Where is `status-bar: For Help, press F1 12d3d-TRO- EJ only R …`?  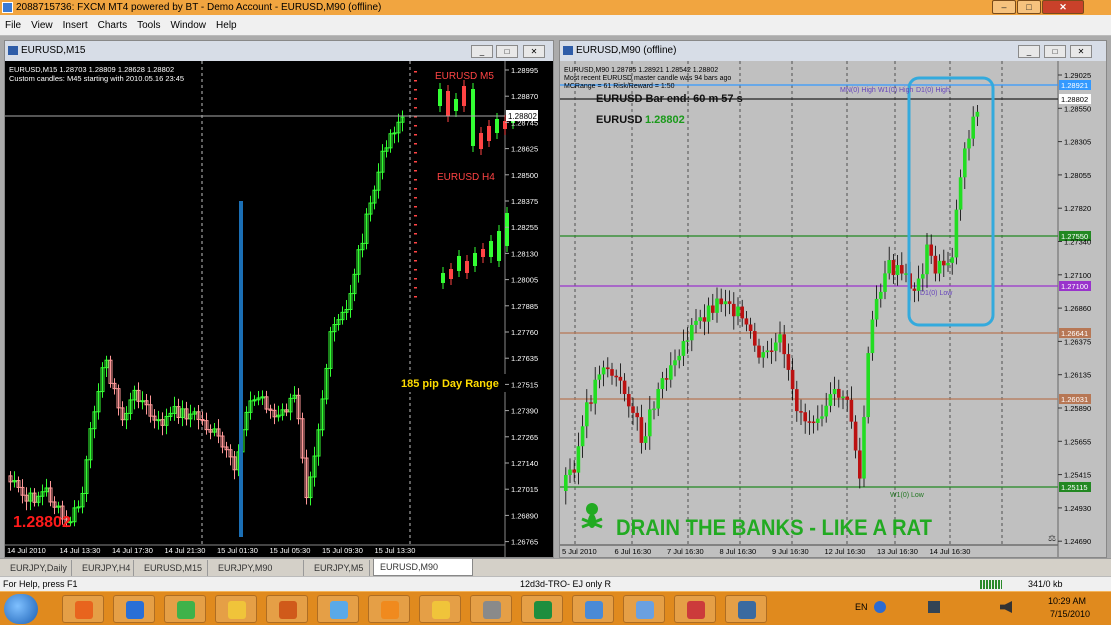
status-bar: For Help, press F1 12d3d-TRO- EJ only R … is located at coordinates (555, 583).